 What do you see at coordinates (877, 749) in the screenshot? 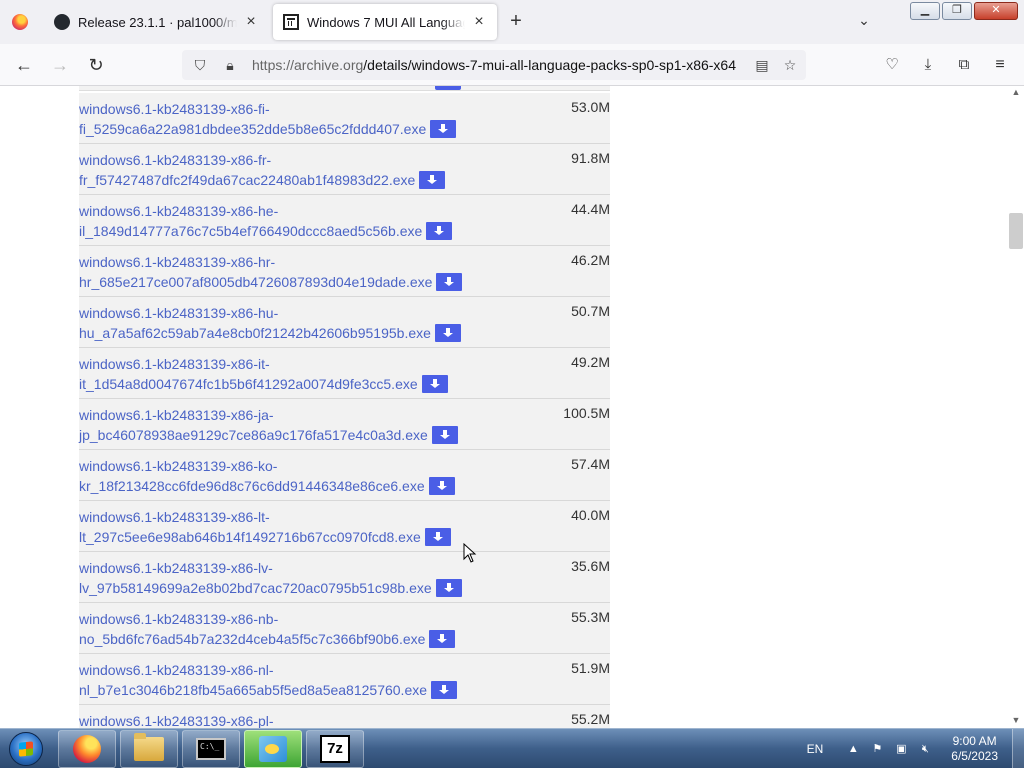
I see `action-center-icon: ⚑` at bounding box center [877, 749].